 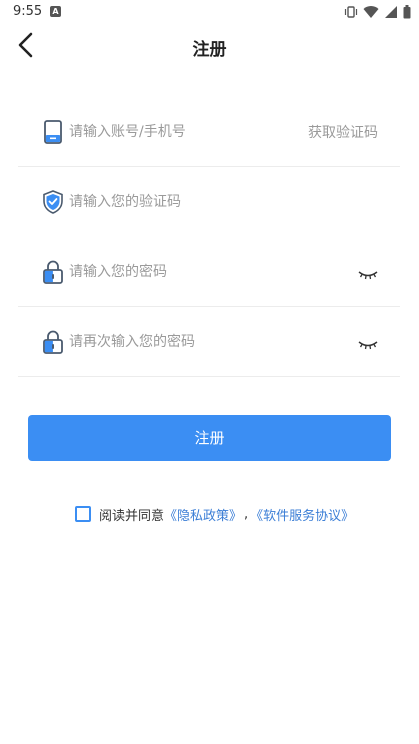 I want to click on privacy-policy-link: 《隐私政策》, so click(x=203, y=514).